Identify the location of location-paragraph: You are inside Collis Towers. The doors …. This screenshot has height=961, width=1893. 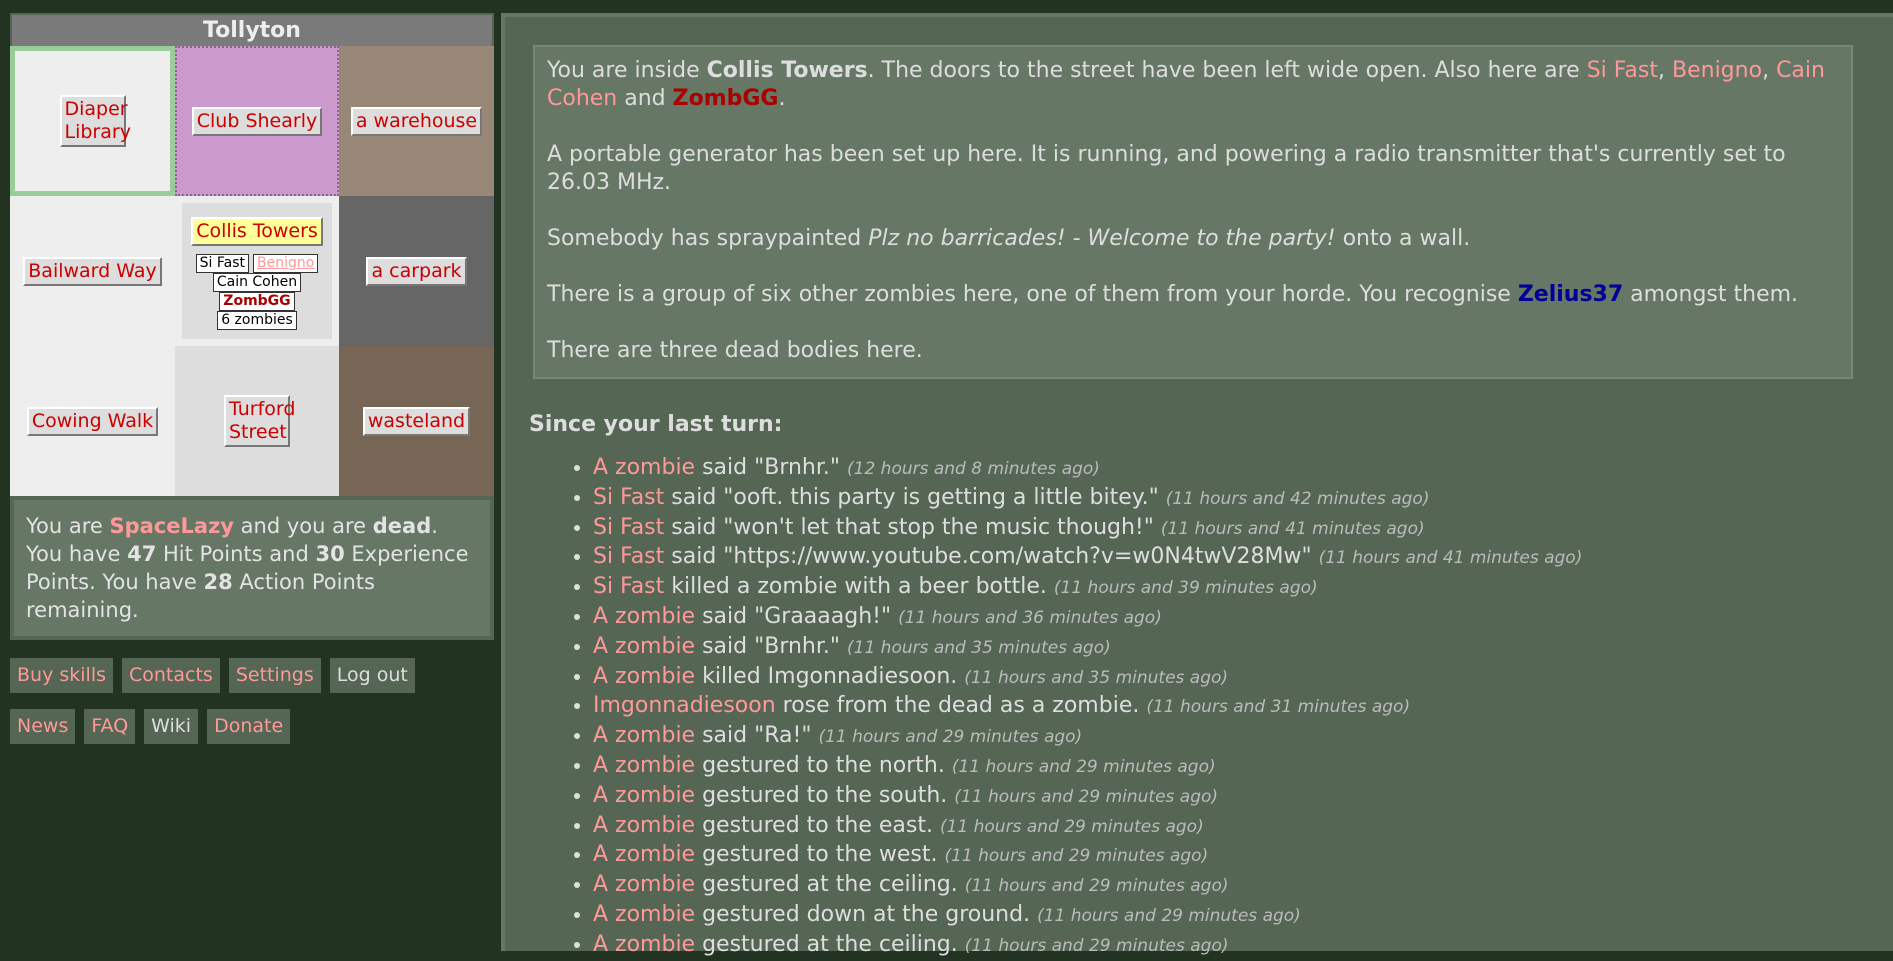
(1193, 85).